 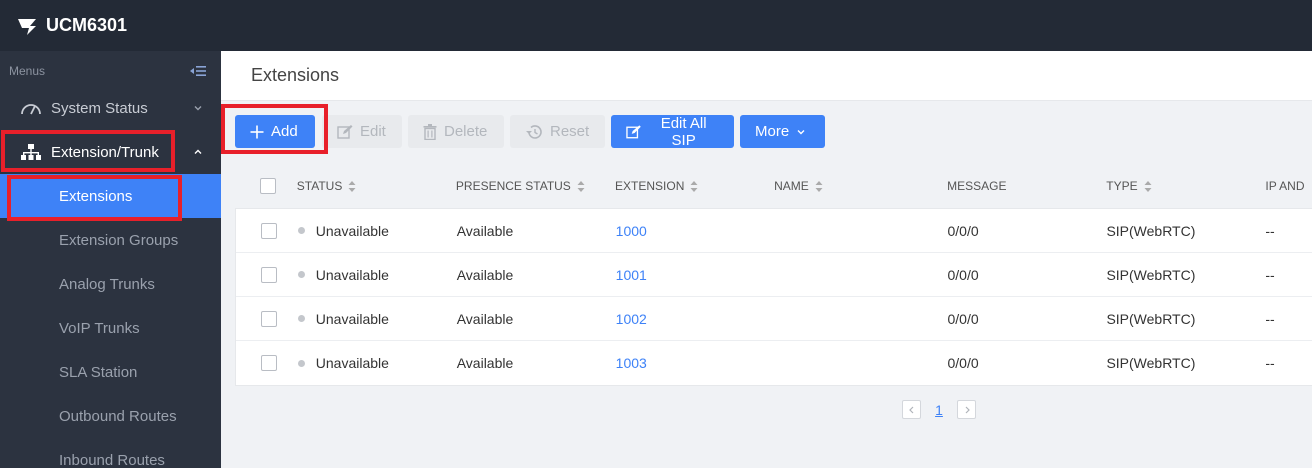 What do you see at coordinates (631, 275) in the screenshot?
I see `extension-link: 1001` at bounding box center [631, 275].